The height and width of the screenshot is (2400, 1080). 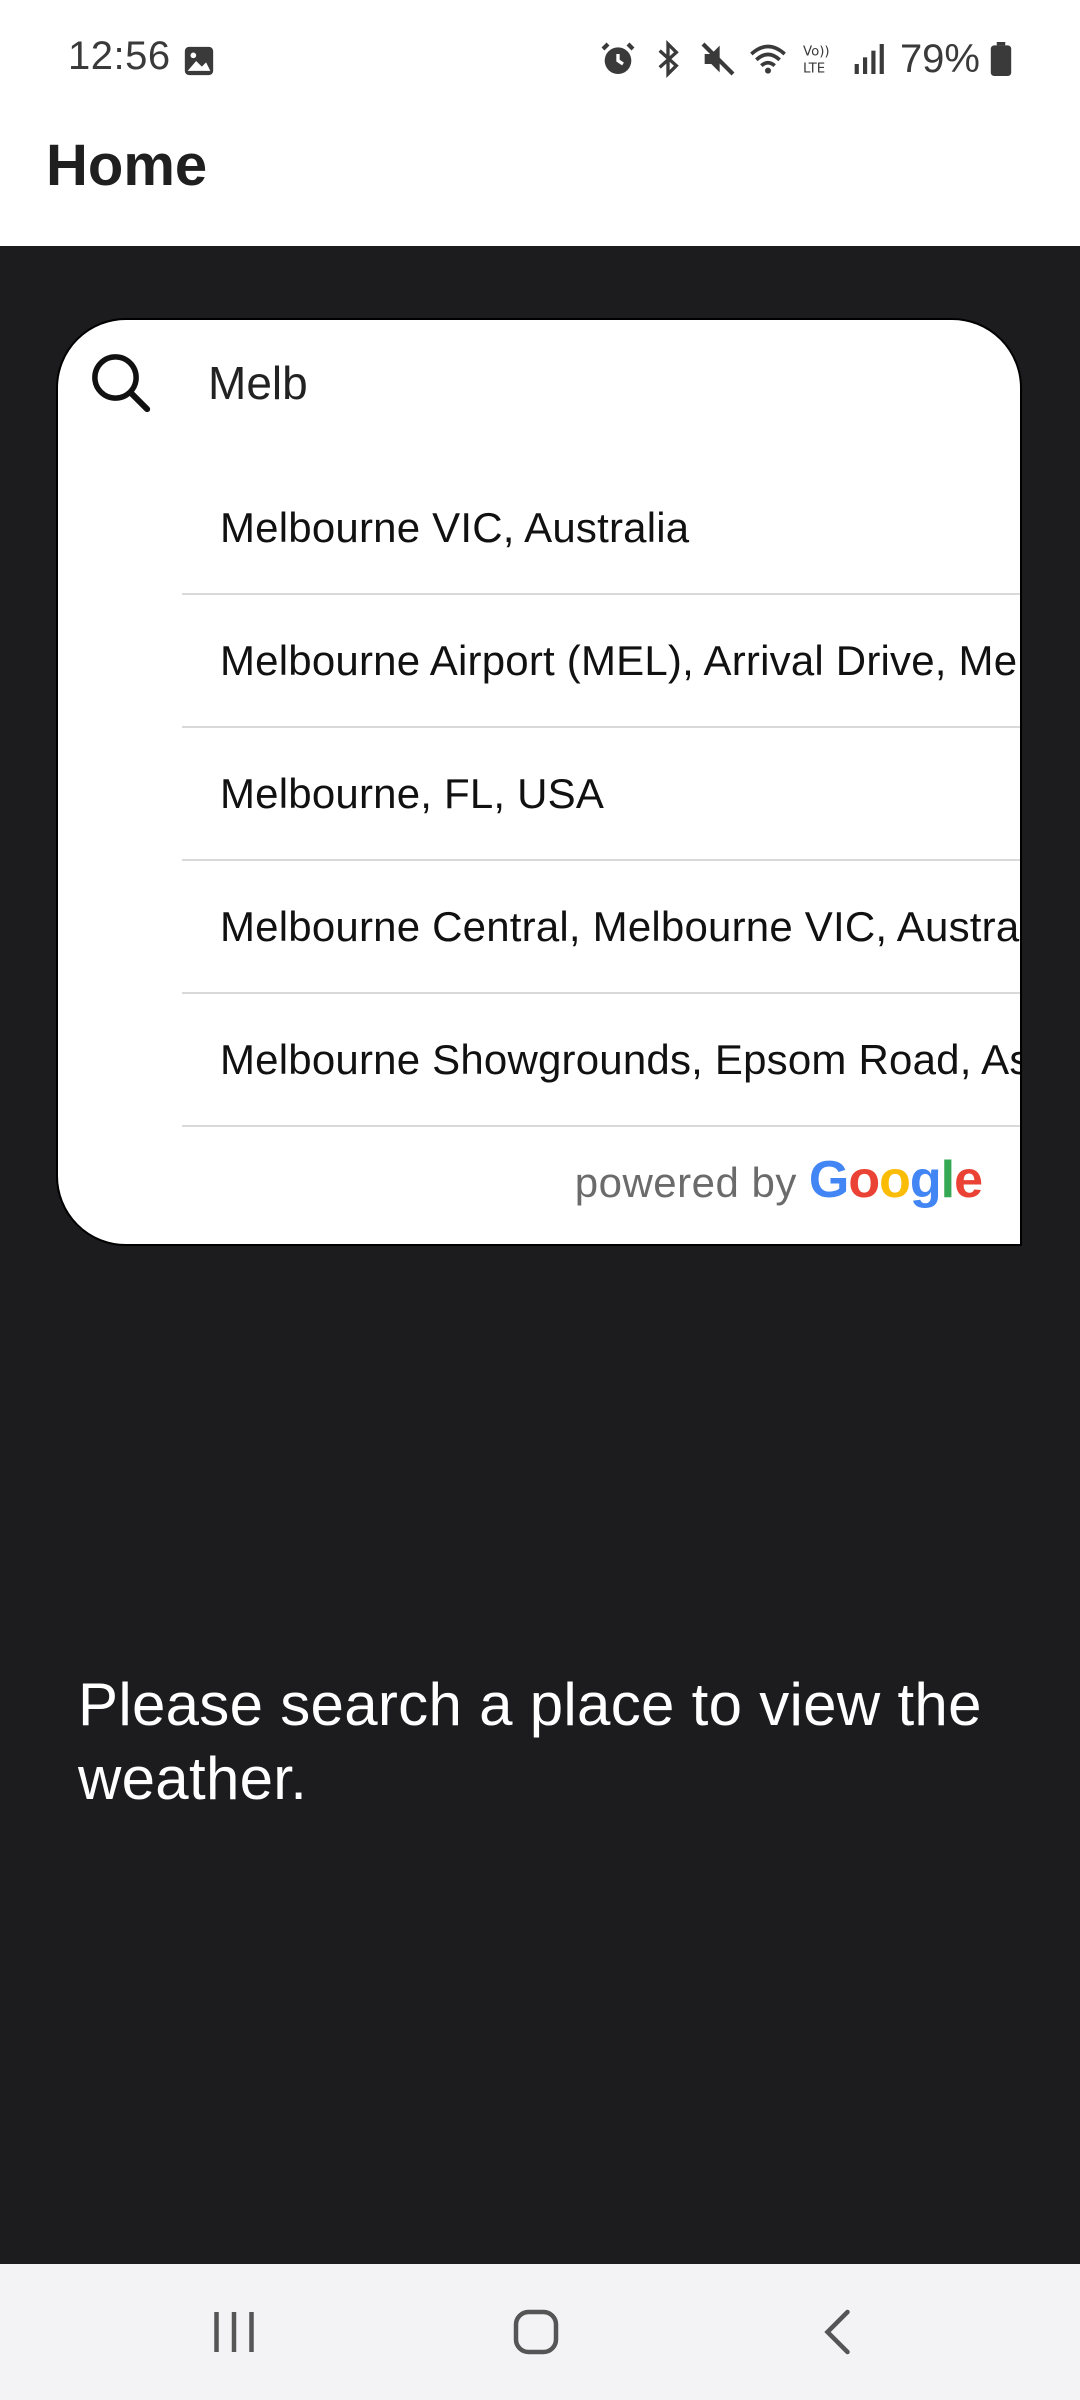 I want to click on suggestion-item: Melbourne VIC, Australia, so click(x=601, y=528).